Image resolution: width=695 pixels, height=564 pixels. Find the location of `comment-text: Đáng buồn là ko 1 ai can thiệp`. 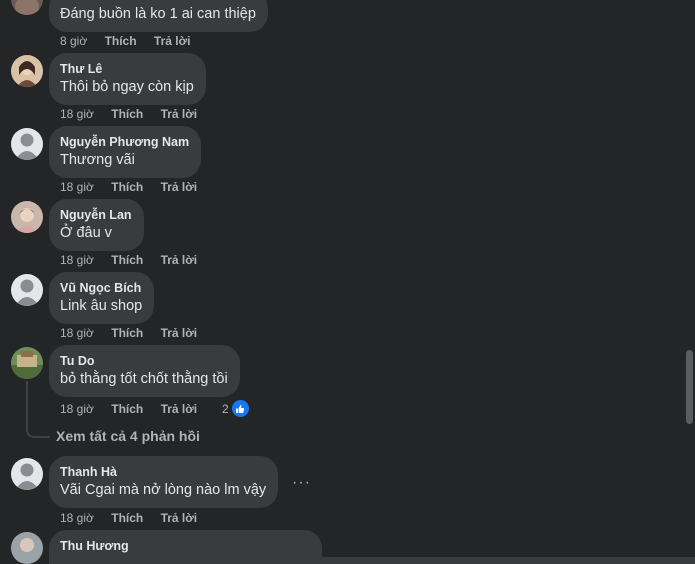

comment-text: Đáng buồn là ko 1 ai can thiệp is located at coordinates (158, 14).